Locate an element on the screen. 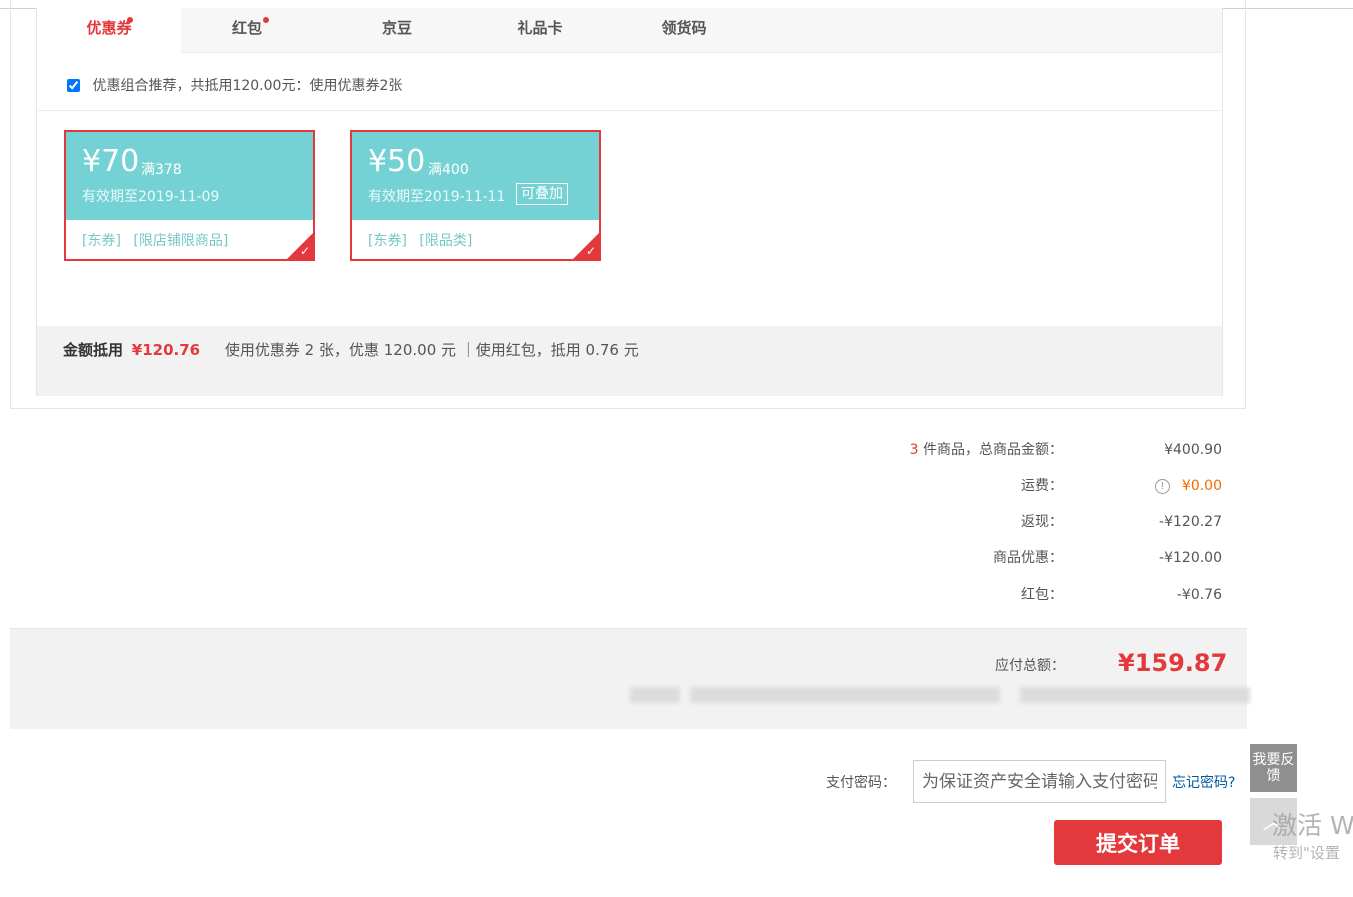 The image size is (1353, 897). tab-gift-card: 礼品卡 is located at coordinates (540, 30).